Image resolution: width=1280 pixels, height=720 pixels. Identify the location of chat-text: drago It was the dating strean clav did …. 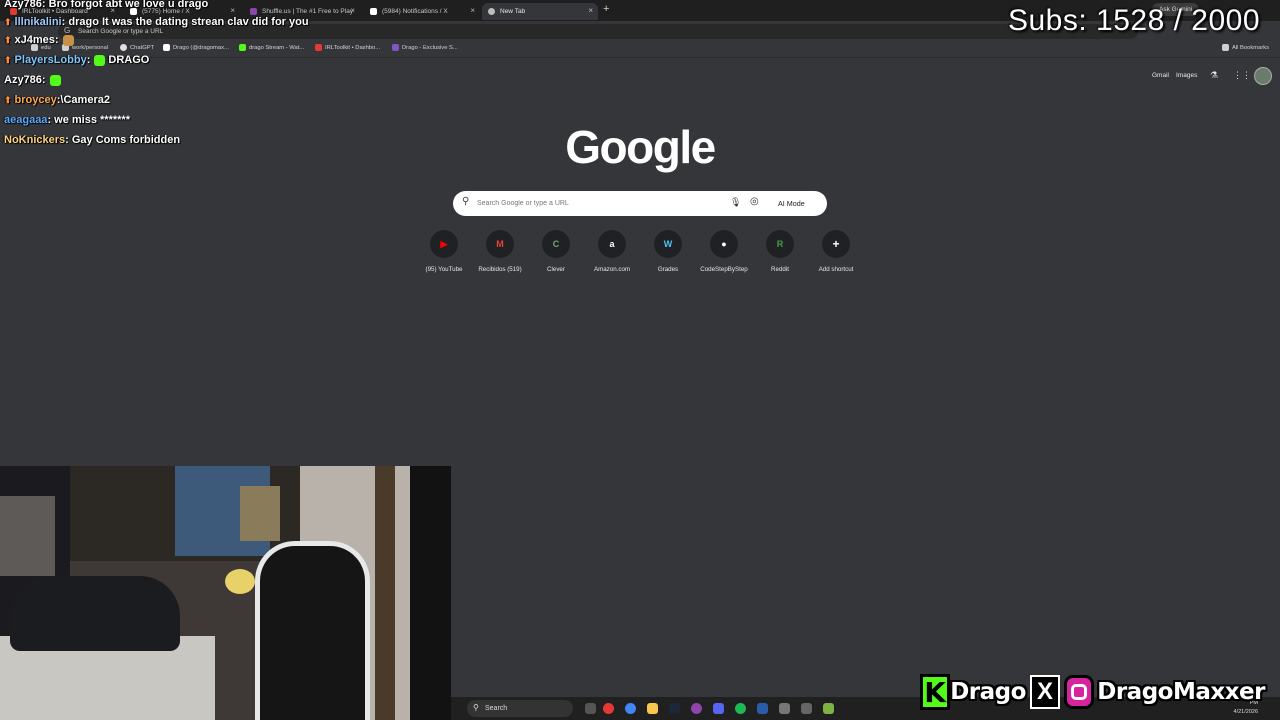
(188, 22).